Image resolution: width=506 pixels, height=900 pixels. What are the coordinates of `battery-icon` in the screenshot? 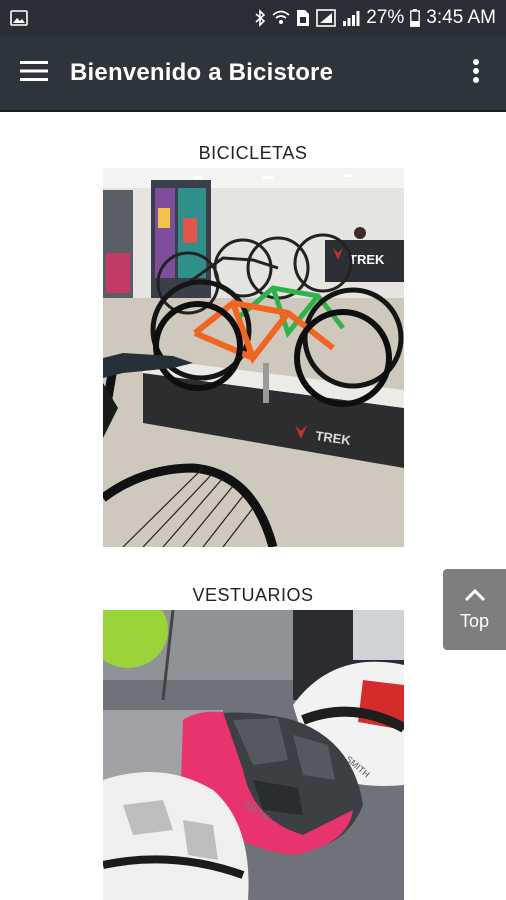 It's located at (415, 18).